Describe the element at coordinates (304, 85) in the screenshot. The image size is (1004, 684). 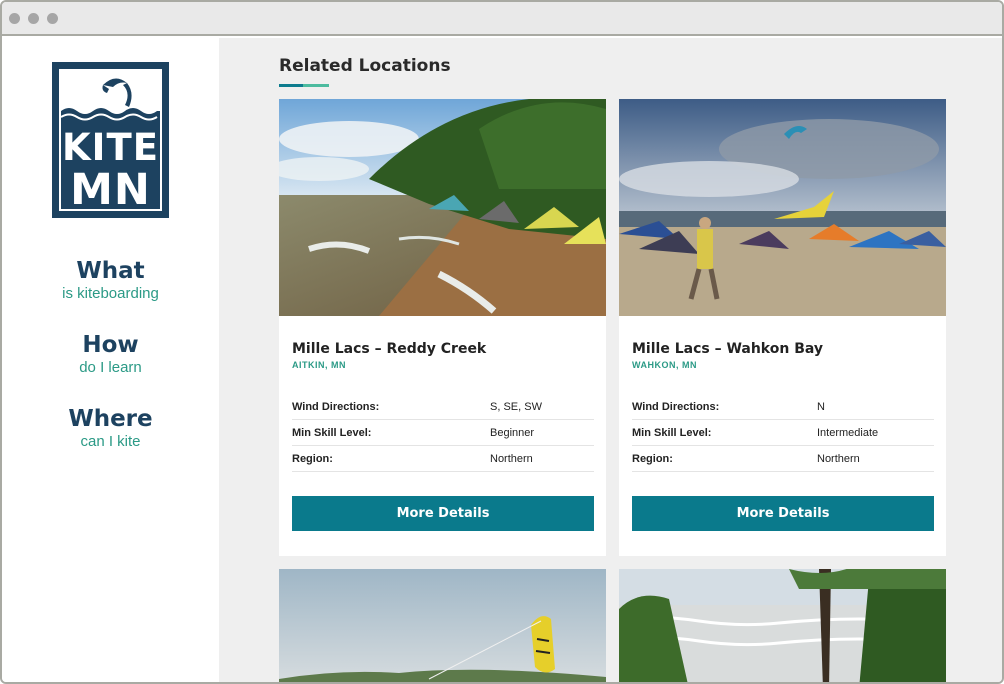
I see `title-underline` at that location.